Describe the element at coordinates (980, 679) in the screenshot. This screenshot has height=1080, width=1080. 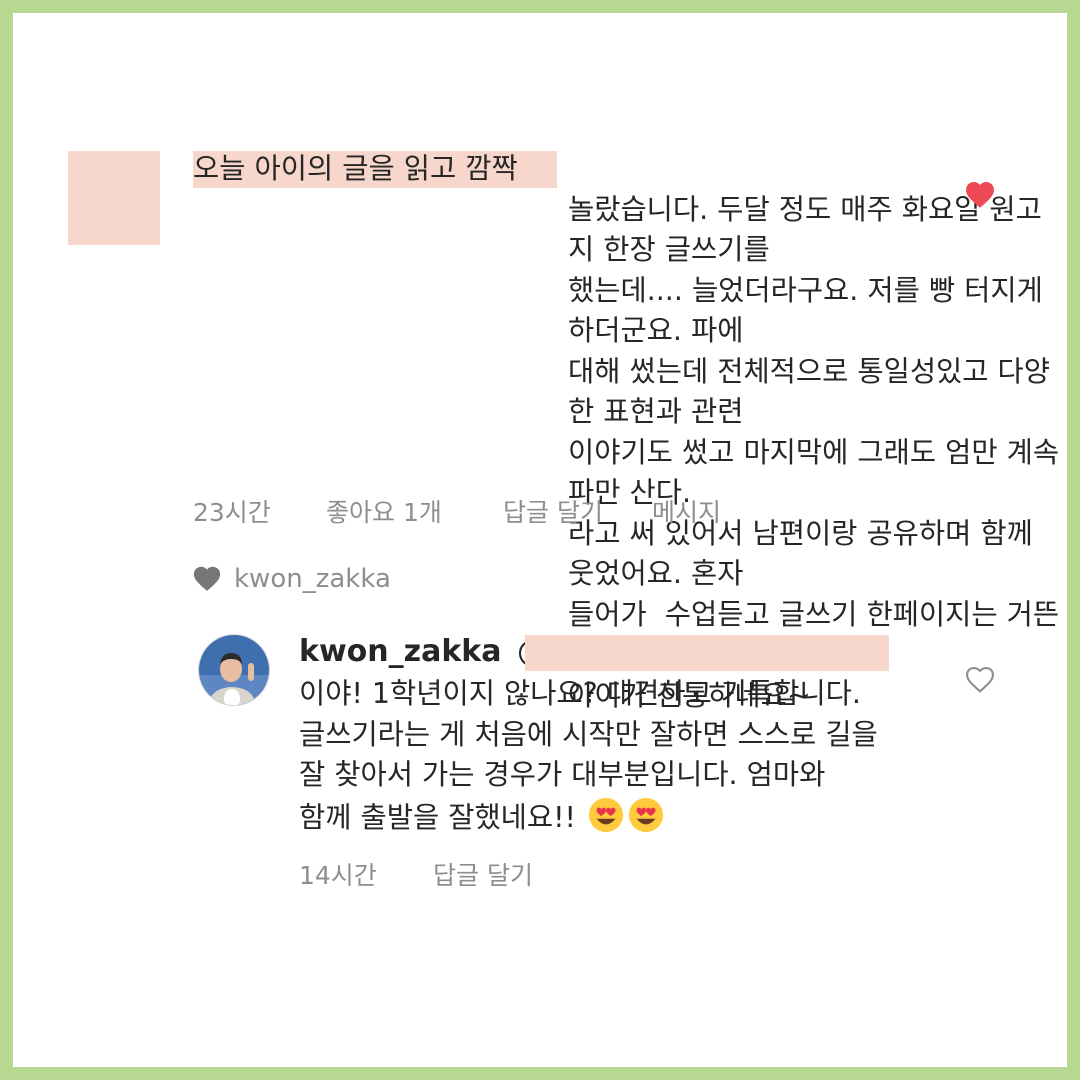
I see `like-heart-outline-icon` at that location.